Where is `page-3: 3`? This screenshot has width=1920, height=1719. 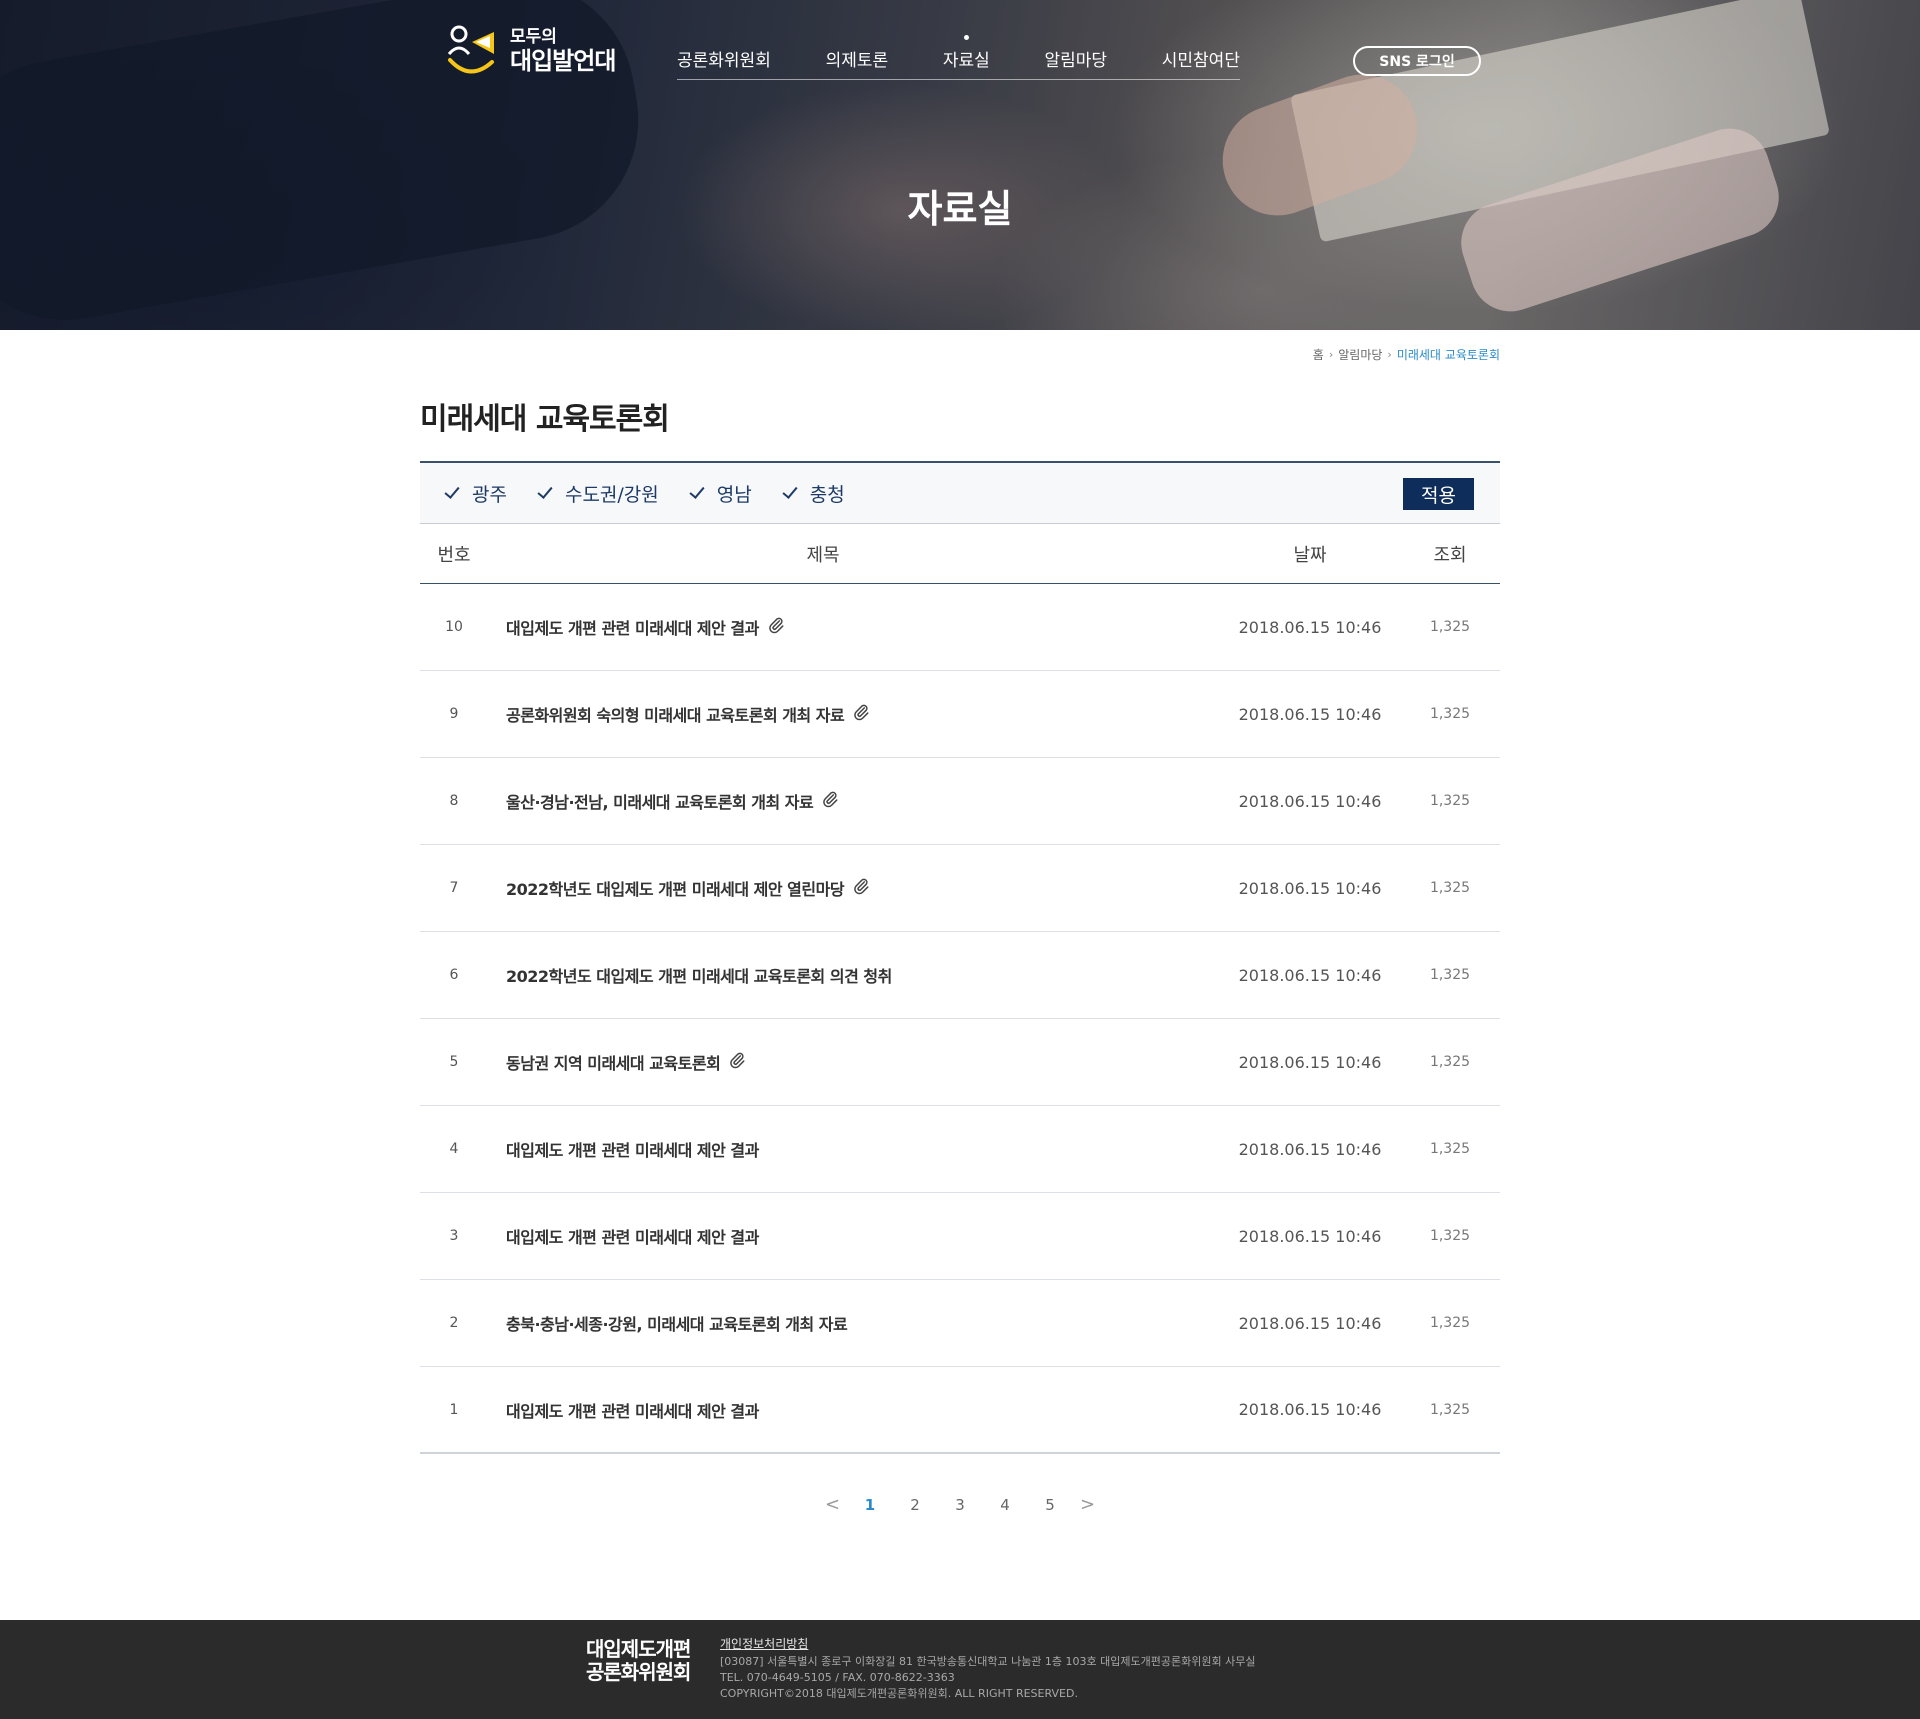
page-3: 3 is located at coordinates (960, 1505).